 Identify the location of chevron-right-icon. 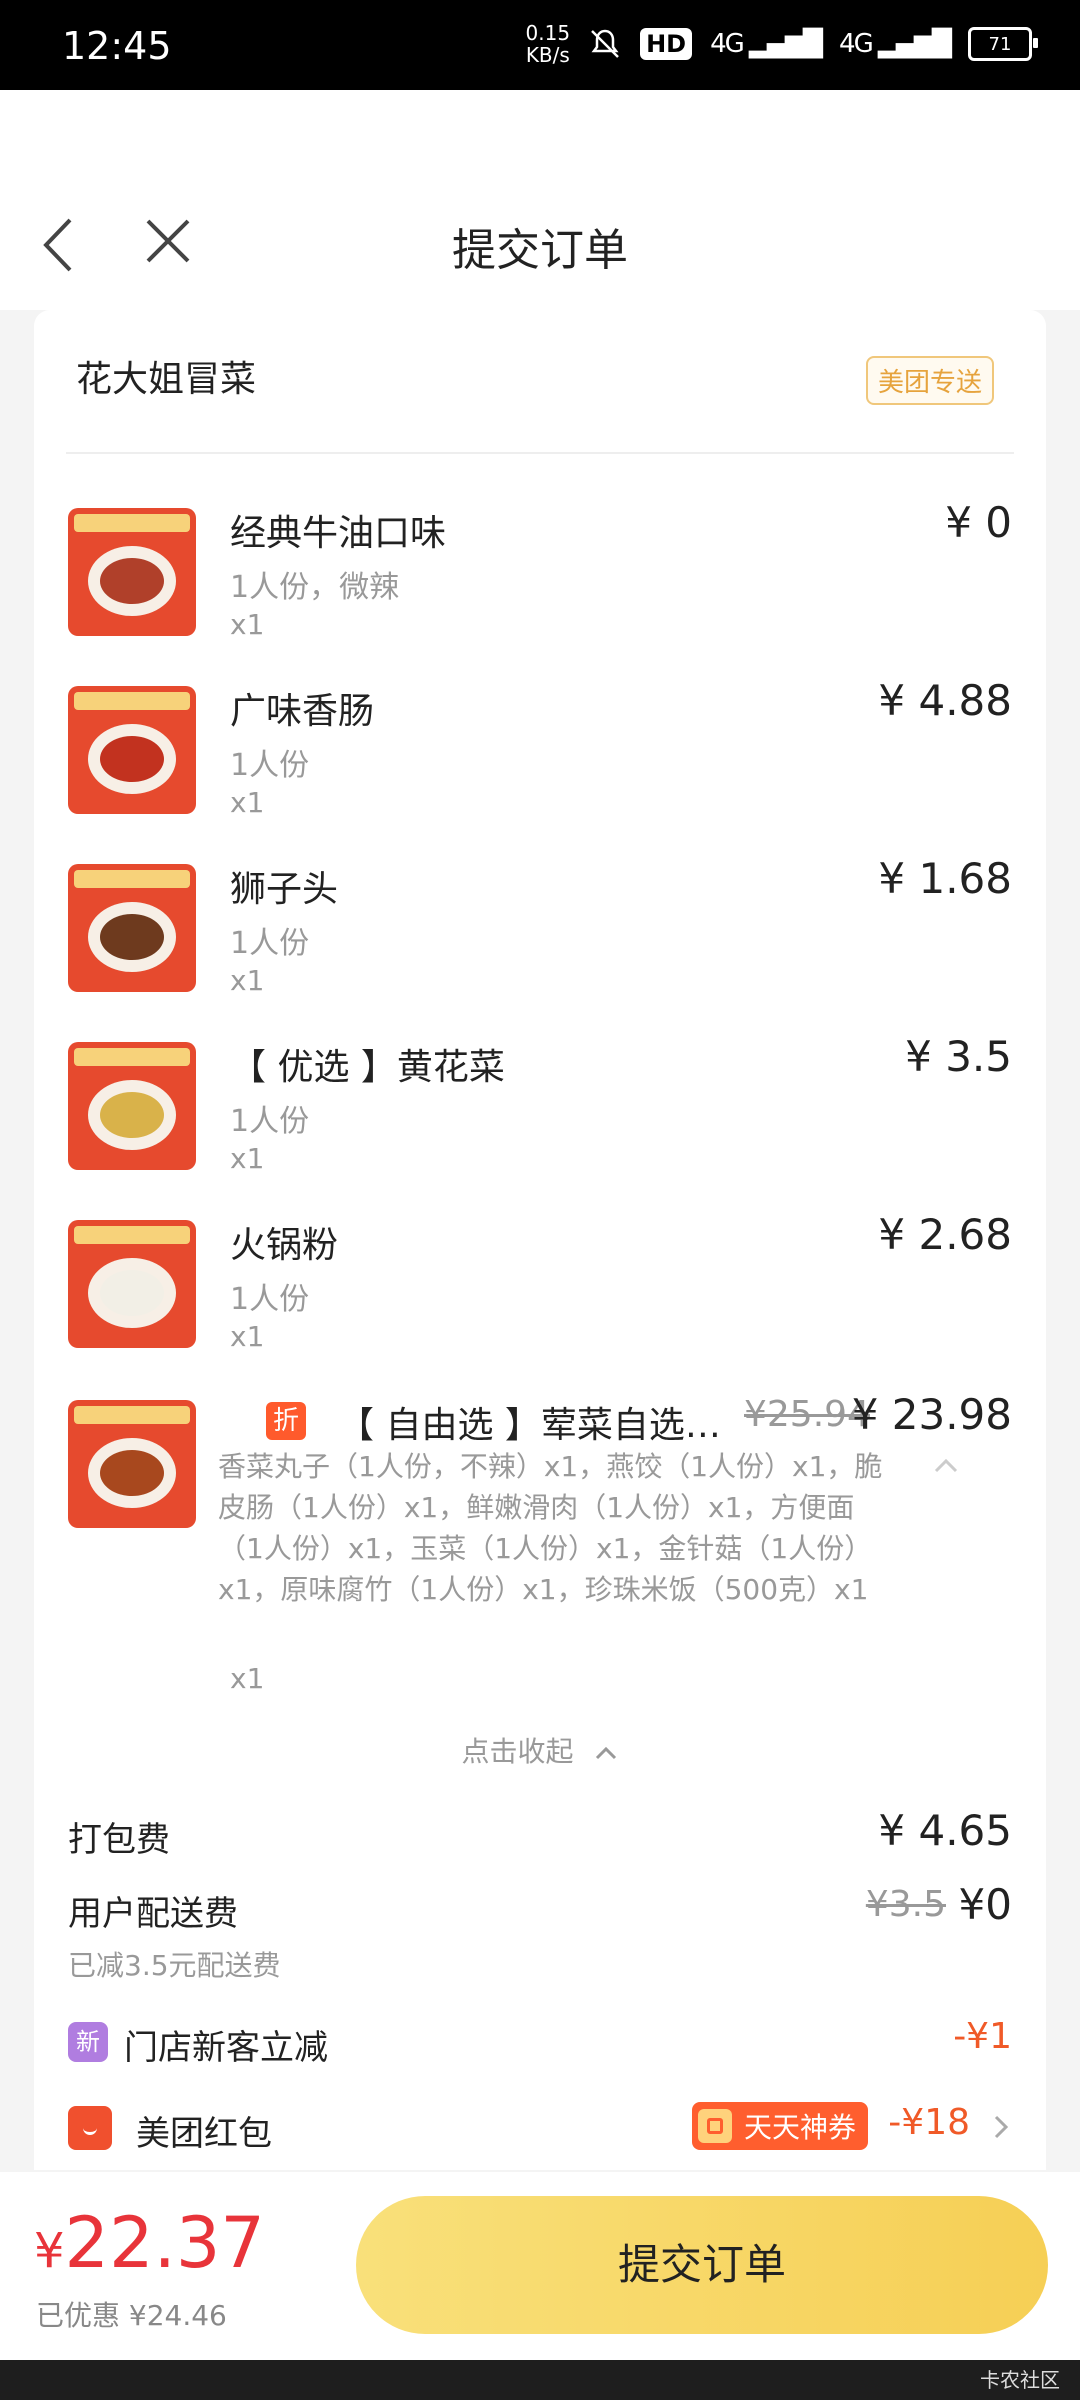
(1001, 2127).